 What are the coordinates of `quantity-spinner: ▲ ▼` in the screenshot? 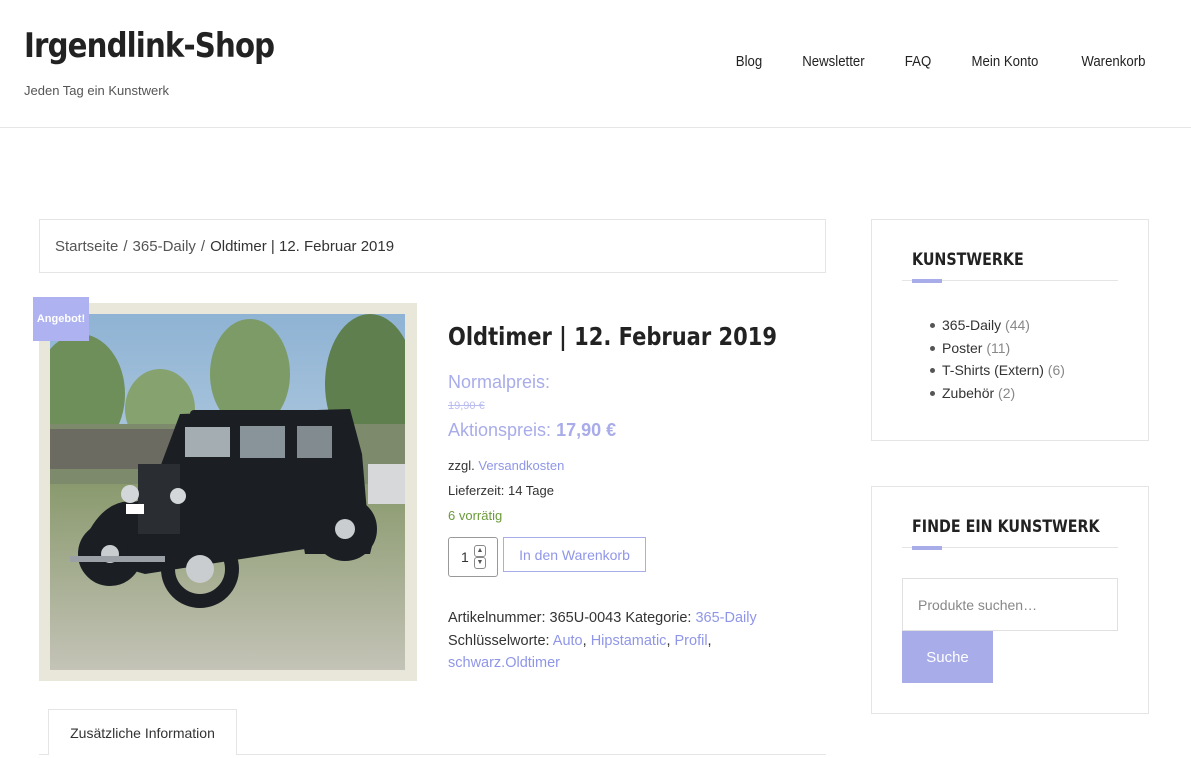 It's located at (480, 557).